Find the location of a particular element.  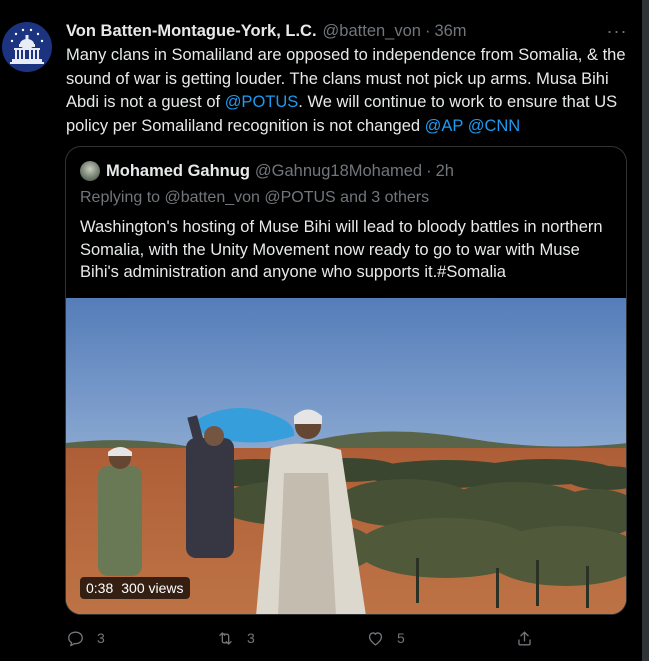

video-duration: 0:38 is located at coordinates (100, 588).